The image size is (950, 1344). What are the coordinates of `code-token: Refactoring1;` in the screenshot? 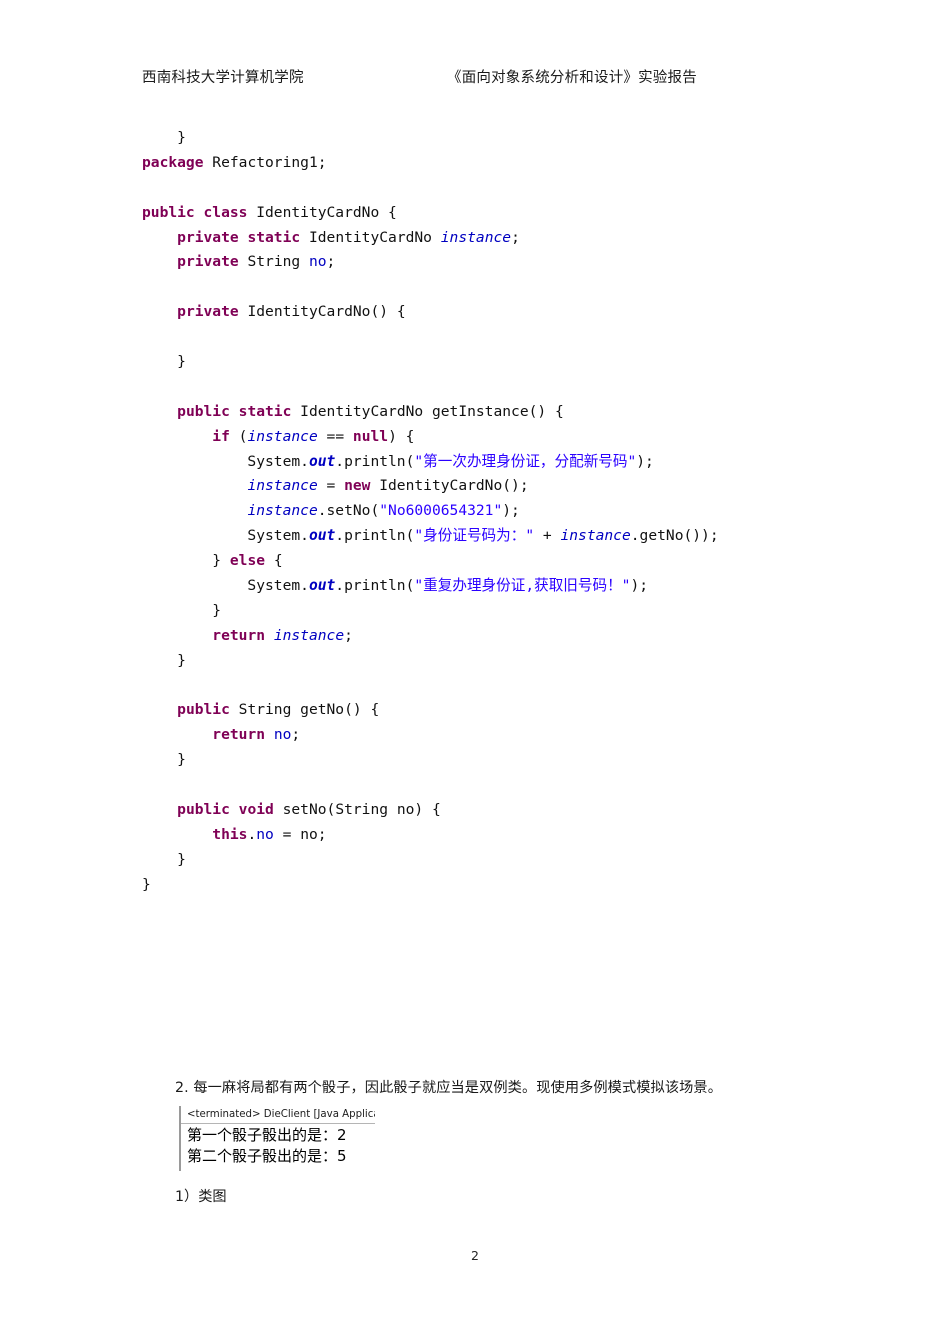 It's located at (265, 162).